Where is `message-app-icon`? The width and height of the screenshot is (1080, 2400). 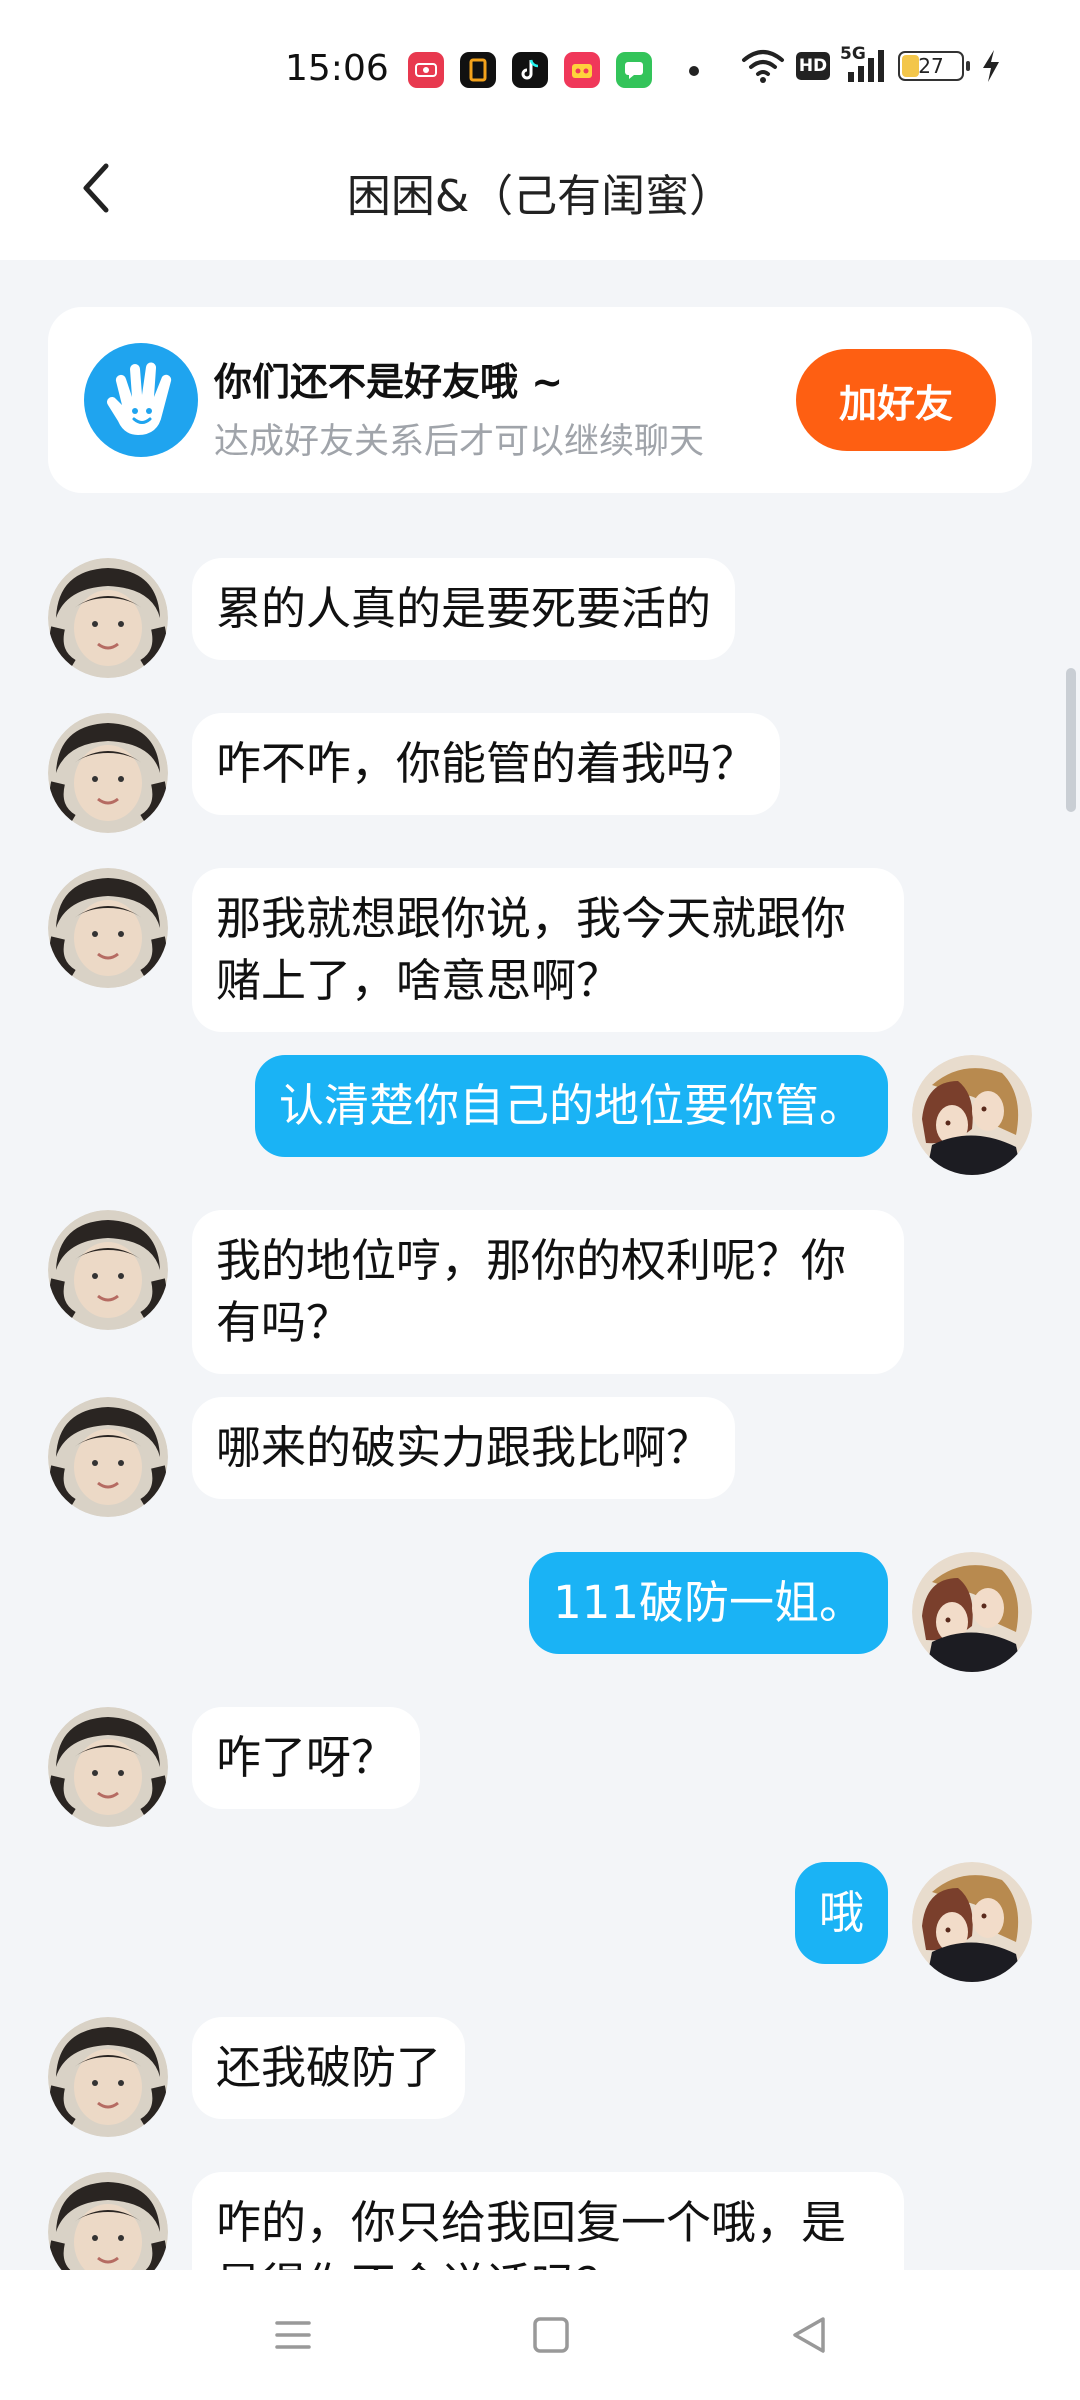 message-app-icon is located at coordinates (634, 70).